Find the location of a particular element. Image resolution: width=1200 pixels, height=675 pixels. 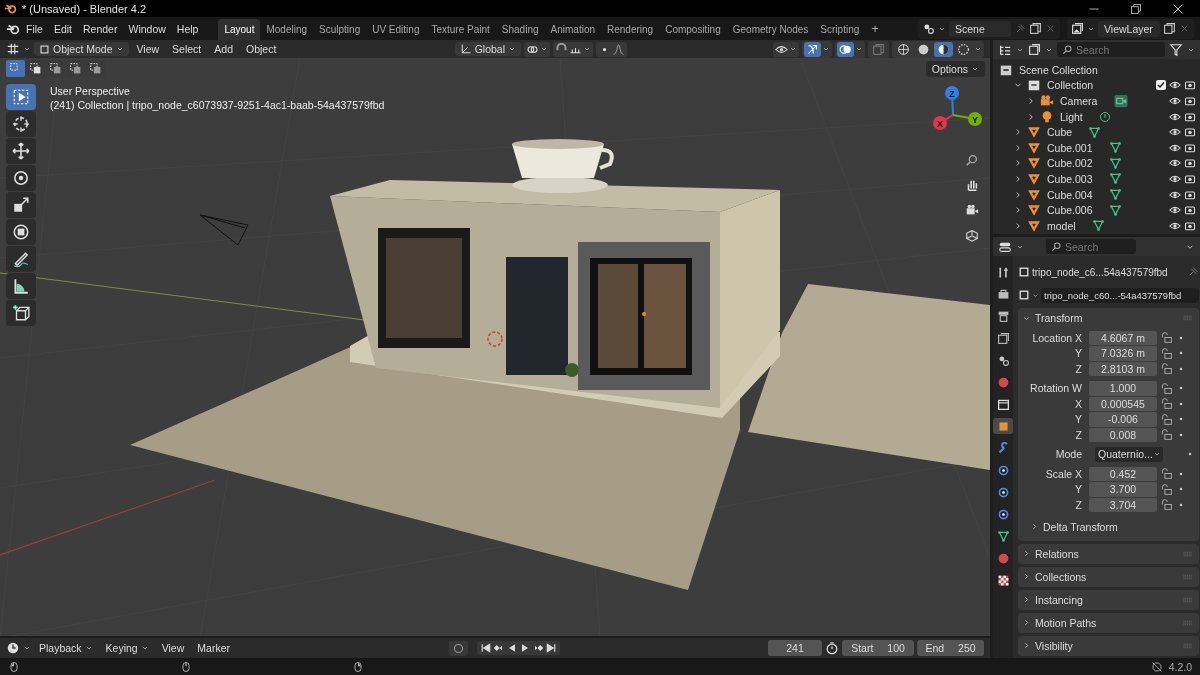

close-icon is located at coordinates (1178, 8).